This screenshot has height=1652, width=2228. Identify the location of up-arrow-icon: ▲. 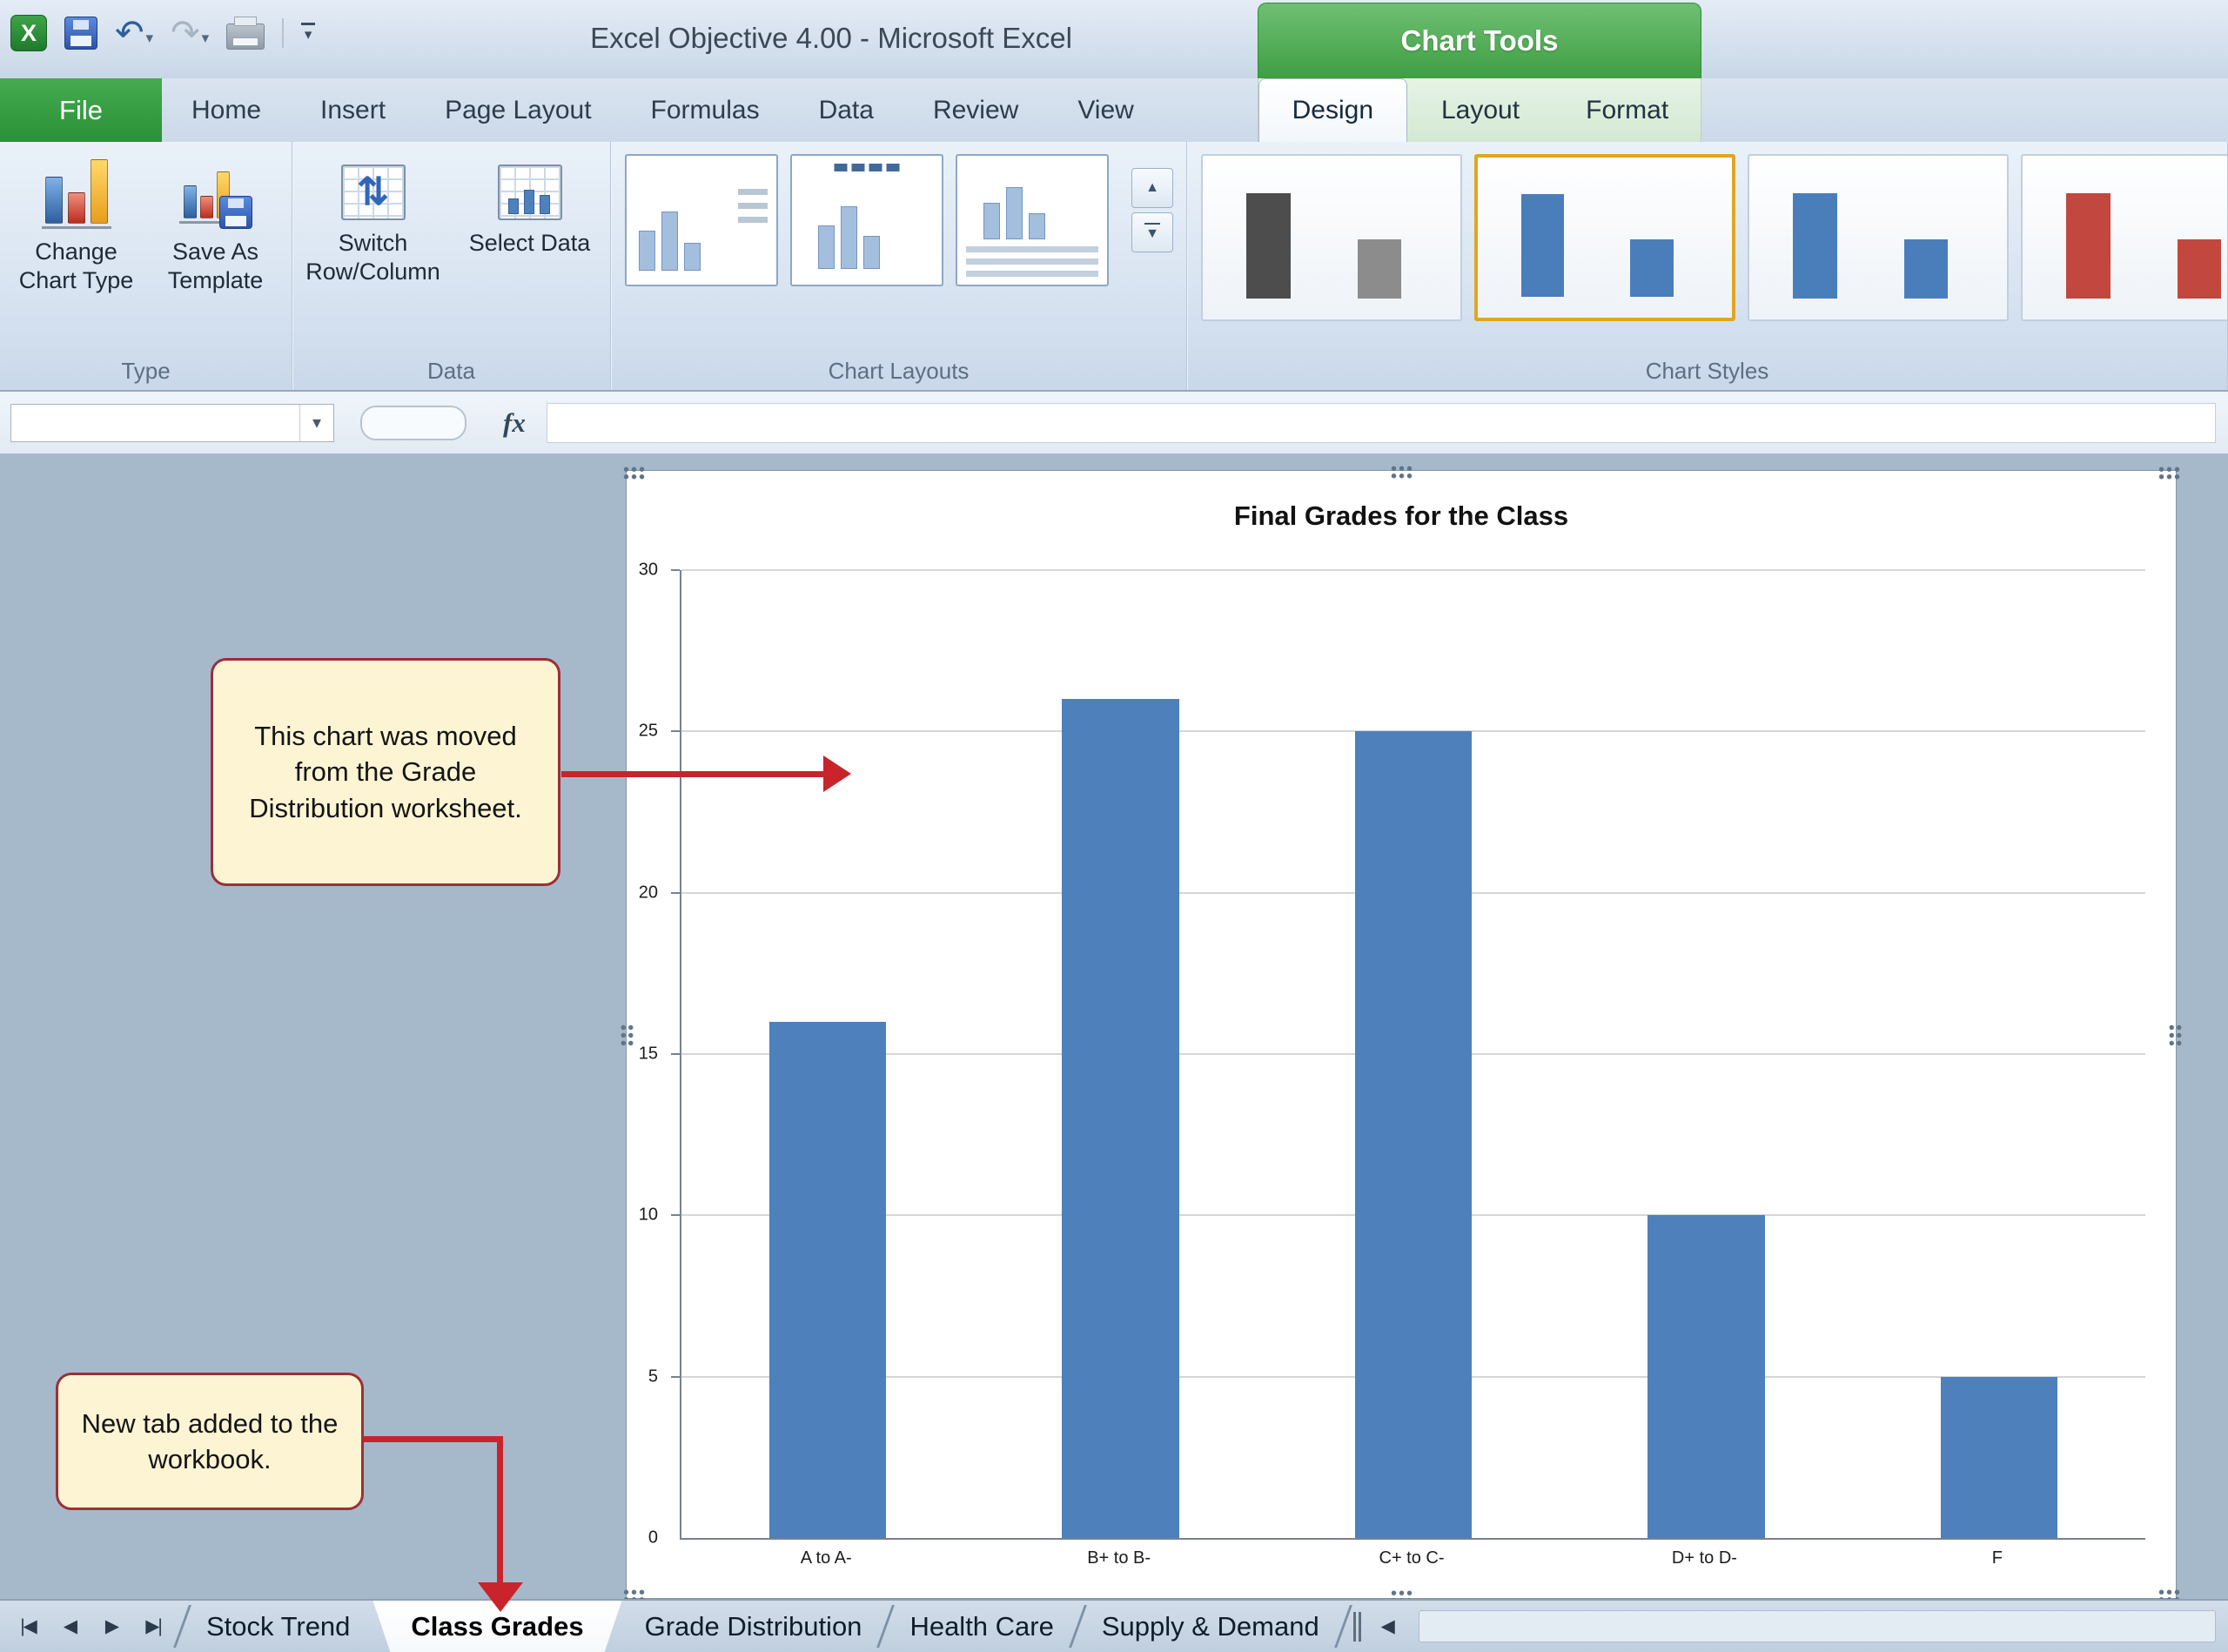
(1152, 188).